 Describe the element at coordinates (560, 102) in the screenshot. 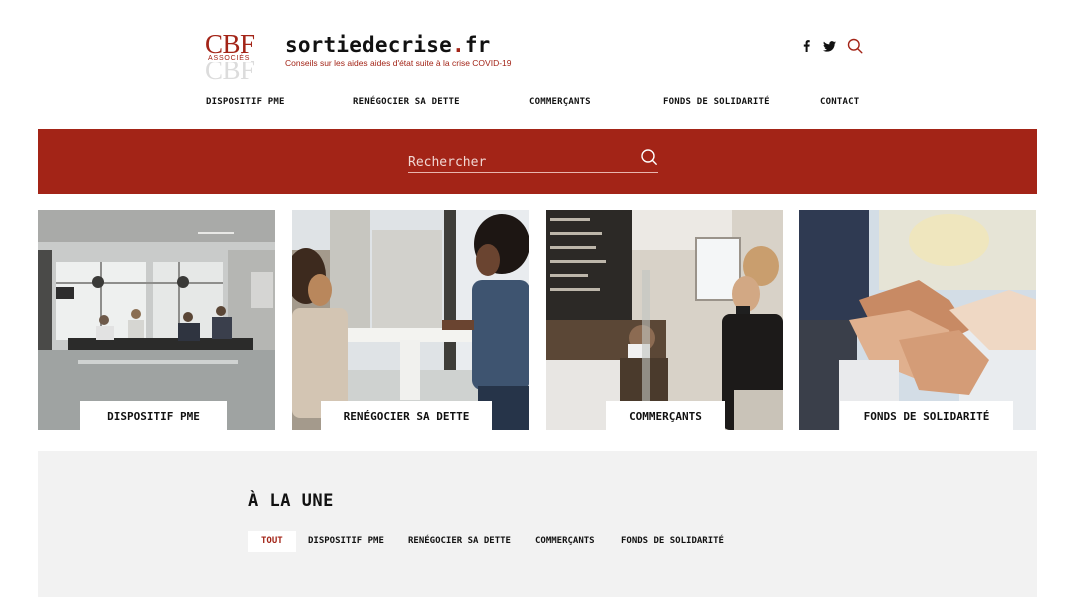

I see `nav-item-commercants: COMMERÇANTS` at that location.